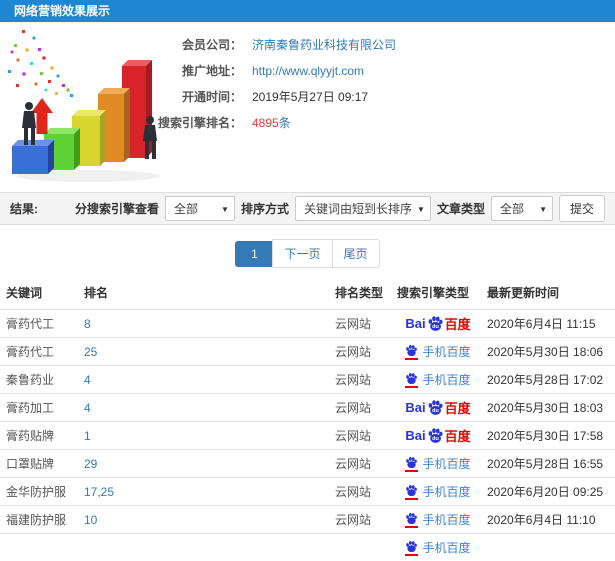  I want to click on last-page-button: 尾页, so click(356, 253).